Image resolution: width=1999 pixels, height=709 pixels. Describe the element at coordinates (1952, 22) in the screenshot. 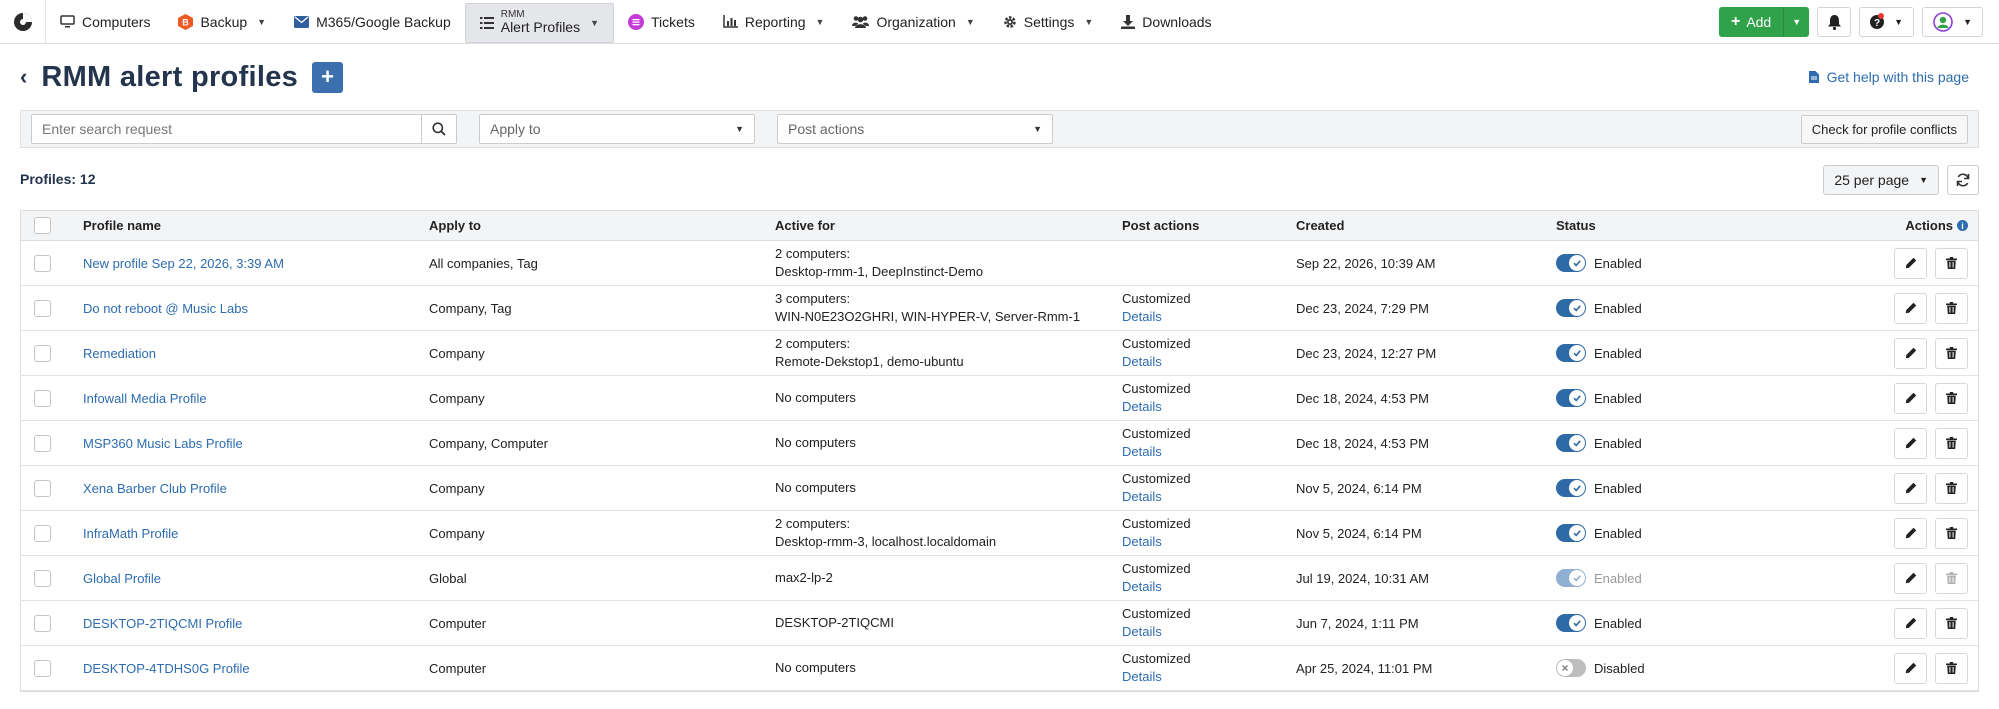

I see `user-menu-button: ▼` at that location.